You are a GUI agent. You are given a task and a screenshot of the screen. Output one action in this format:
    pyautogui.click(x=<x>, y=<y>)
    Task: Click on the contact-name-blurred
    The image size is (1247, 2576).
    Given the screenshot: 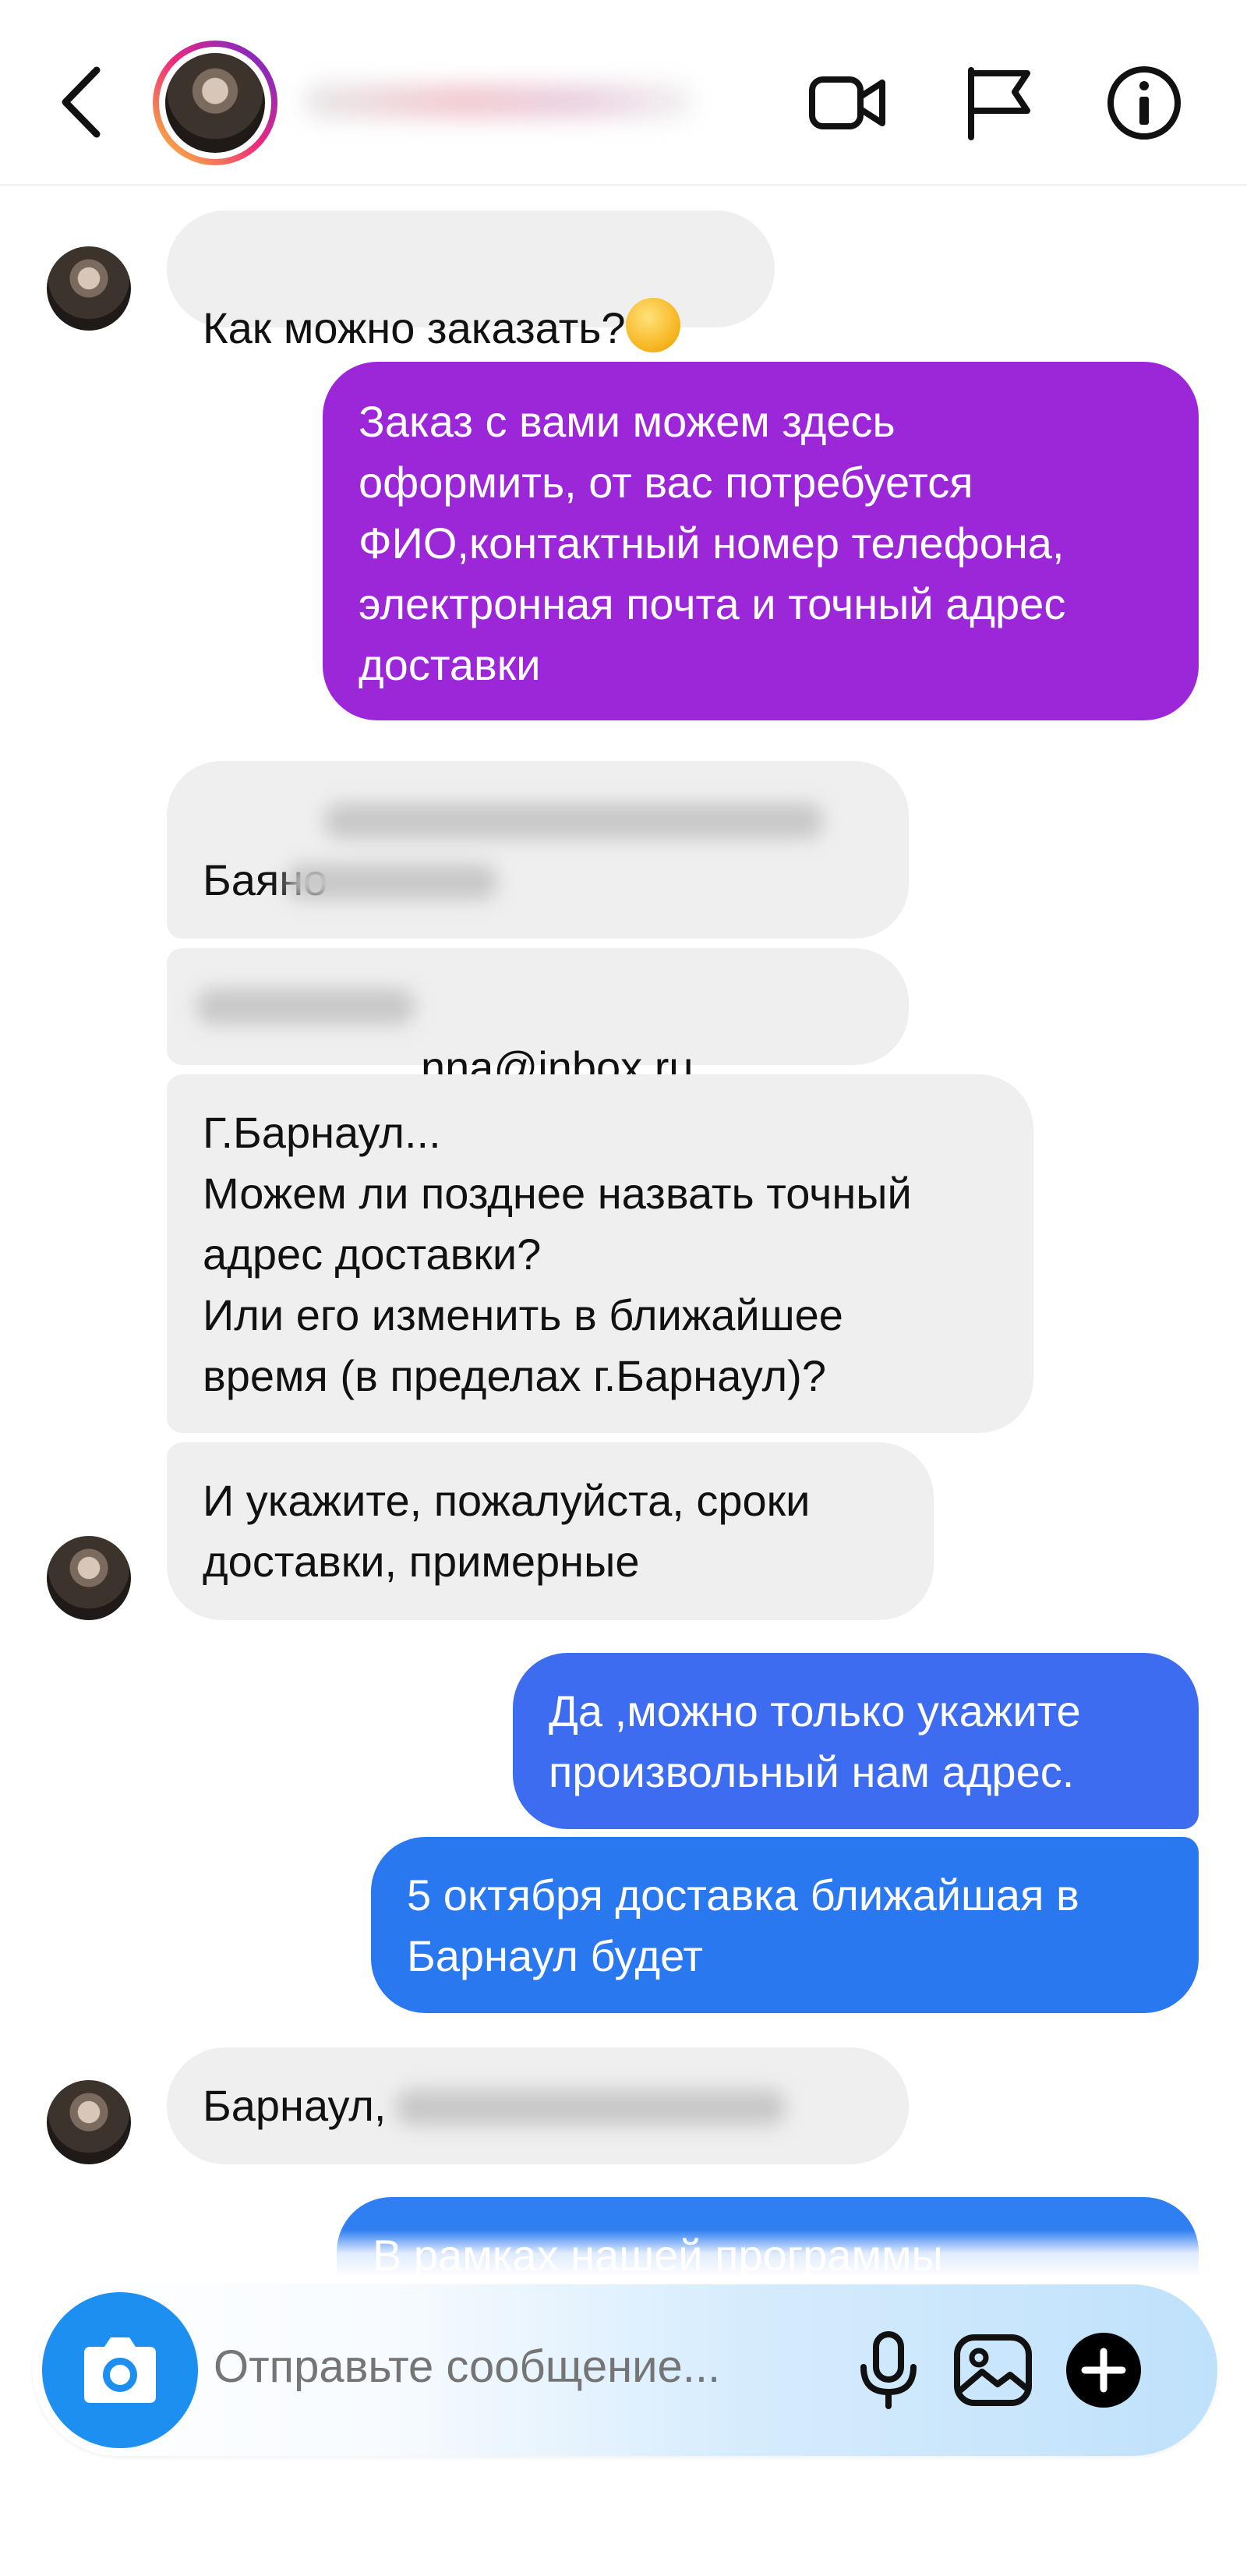 What is the action you would take?
    pyautogui.click(x=499, y=101)
    